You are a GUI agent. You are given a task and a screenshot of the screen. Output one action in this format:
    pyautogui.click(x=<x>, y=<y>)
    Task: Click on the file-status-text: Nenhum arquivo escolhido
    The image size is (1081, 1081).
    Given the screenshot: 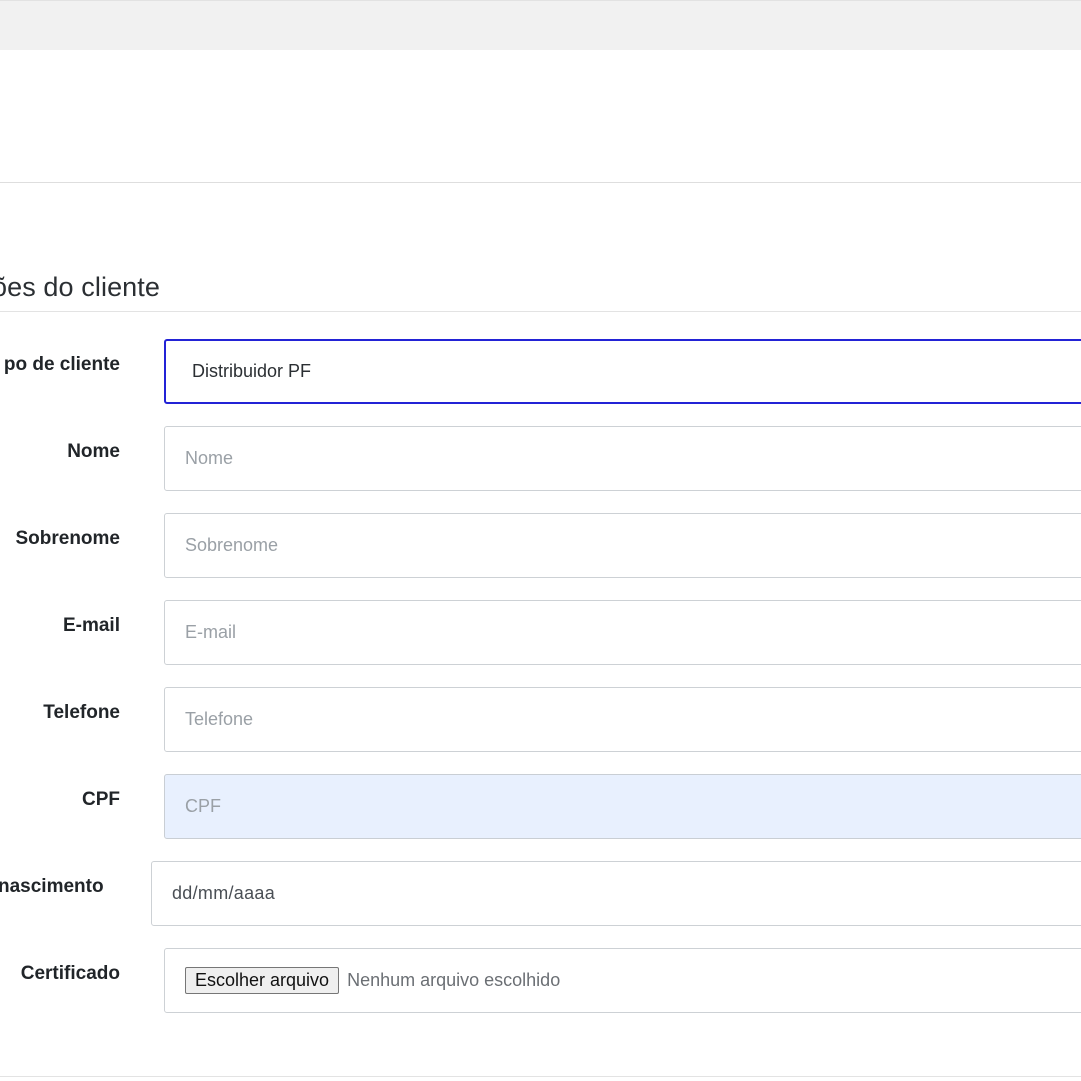 What is the action you would take?
    pyautogui.click(x=453, y=980)
    